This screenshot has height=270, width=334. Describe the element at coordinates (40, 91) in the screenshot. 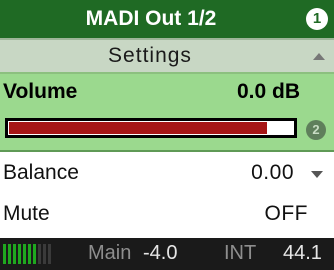

I see `volume-label: Volume` at that location.